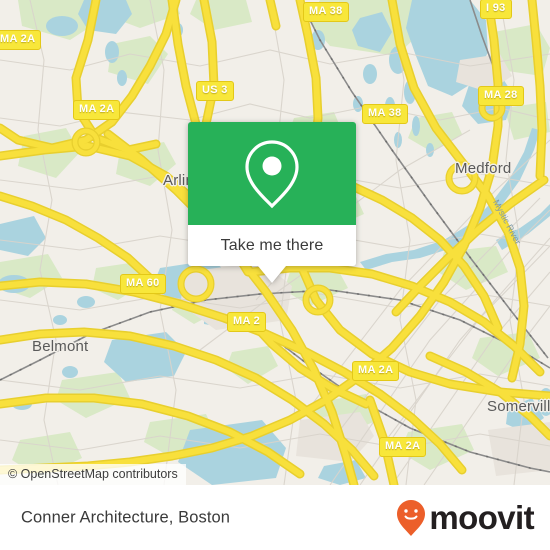 The width and height of the screenshot is (550, 550). What do you see at coordinates (385, 114) in the screenshot?
I see `route-shield-ma-38-s: MA 38` at bounding box center [385, 114].